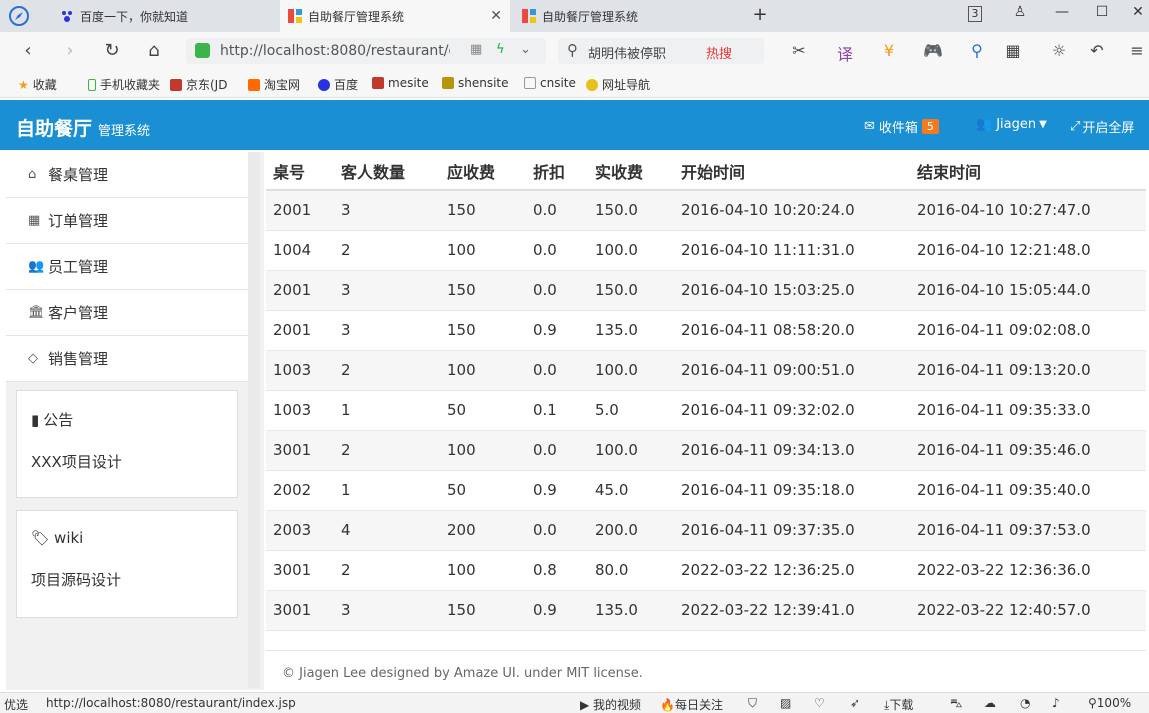  What do you see at coordinates (977, 50) in the screenshot?
I see `magnifier-icon: ⚲` at bounding box center [977, 50].